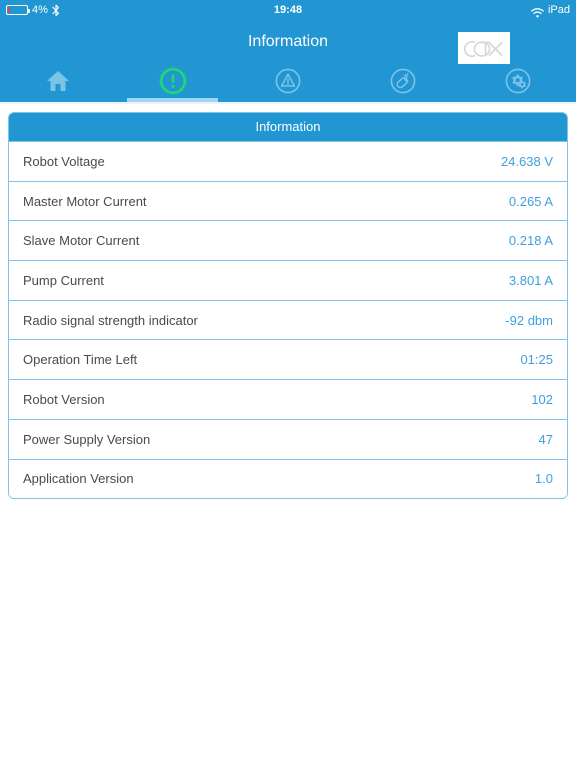 The height and width of the screenshot is (768, 576). I want to click on tab-alarms, so click(287, 83).